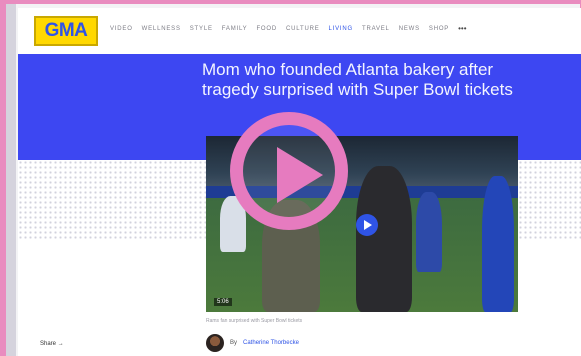 Image resolution: width=581 pixels, height=356 pixels. What do you see at coordinates (215, 343) in the screenshot?
I see `author-avatar` at bounding box center [215, 343].